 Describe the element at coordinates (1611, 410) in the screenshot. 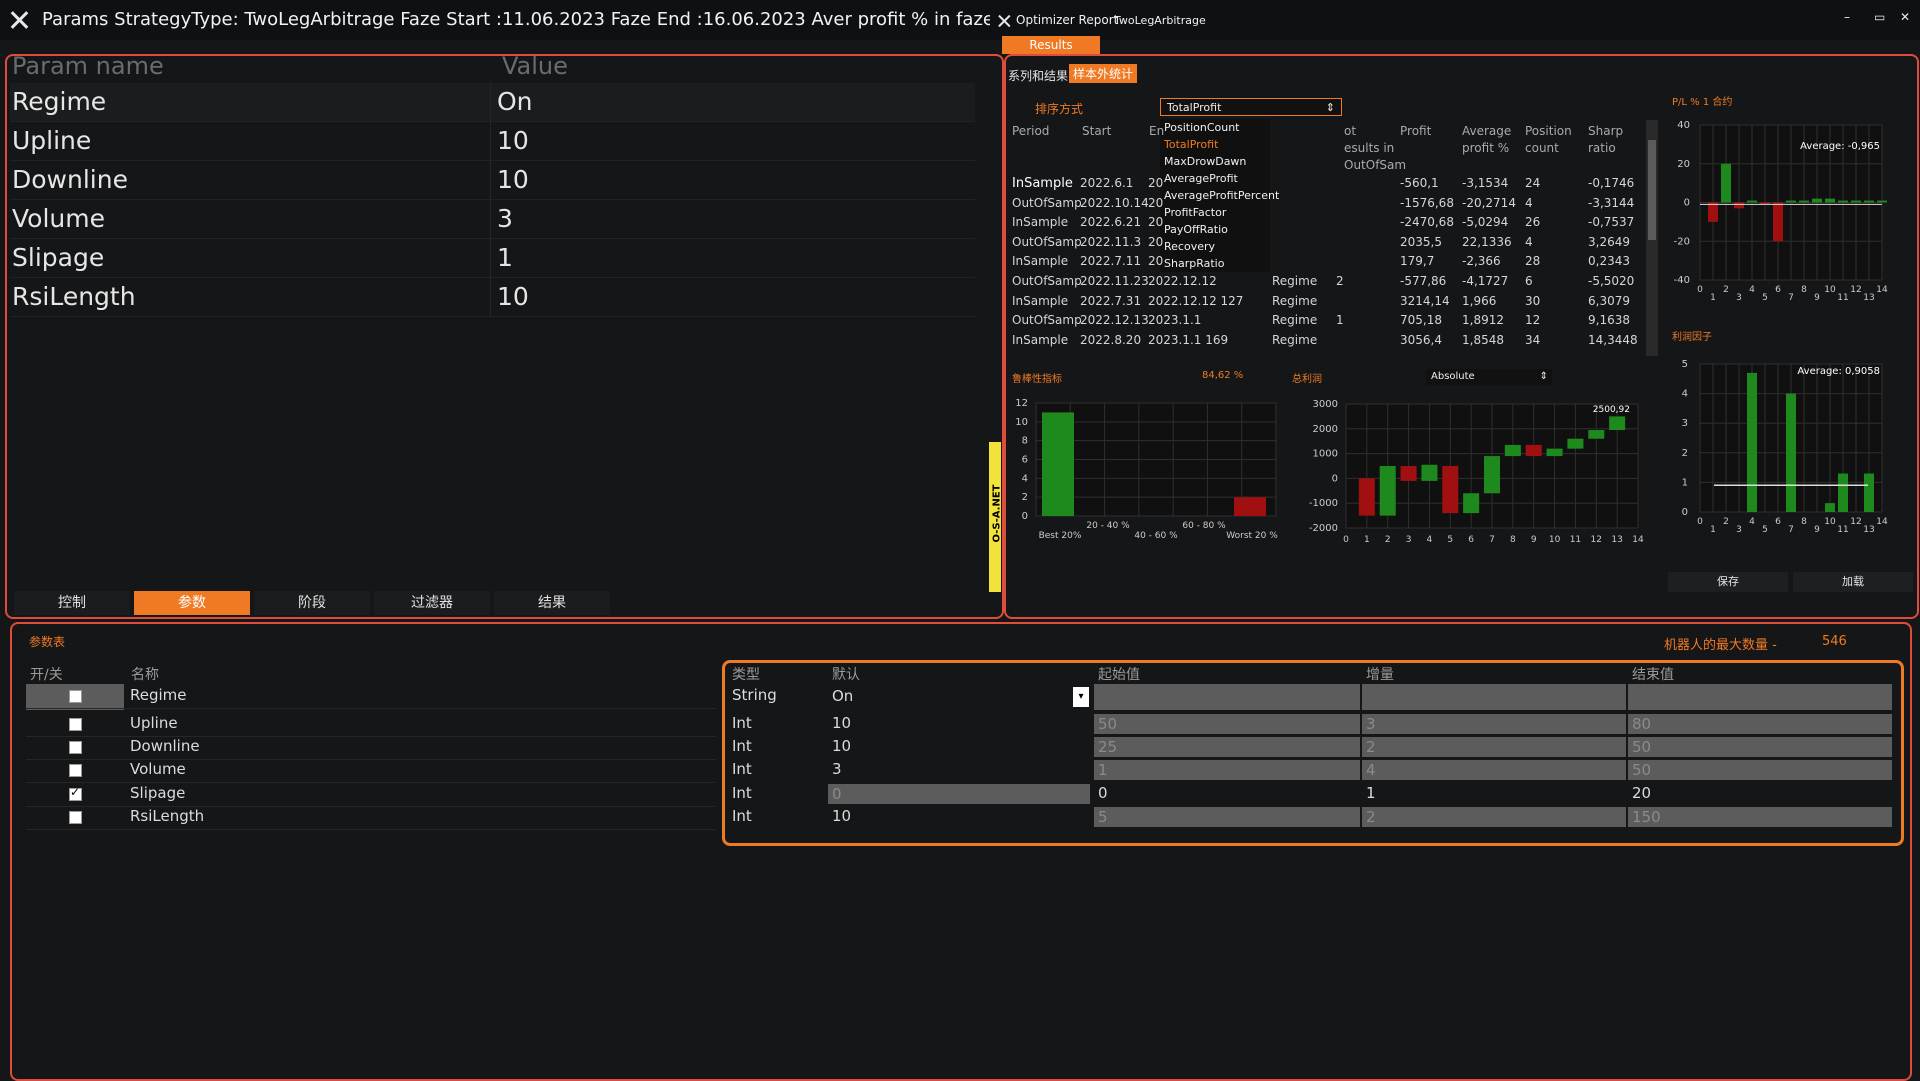

I see `last-value-label: 2500,92` at that location.